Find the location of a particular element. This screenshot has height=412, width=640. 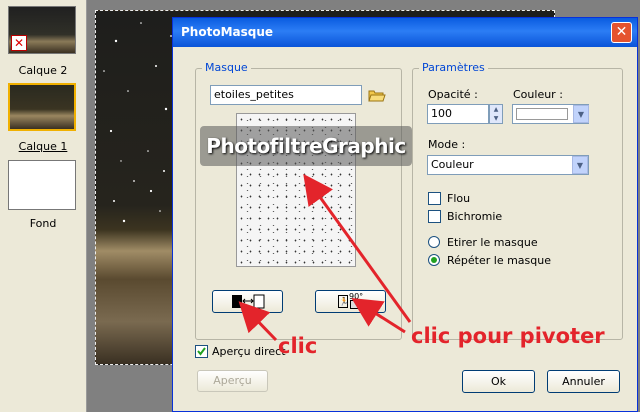

apercu-direct-checkbox is located at coordinates (201, 351).